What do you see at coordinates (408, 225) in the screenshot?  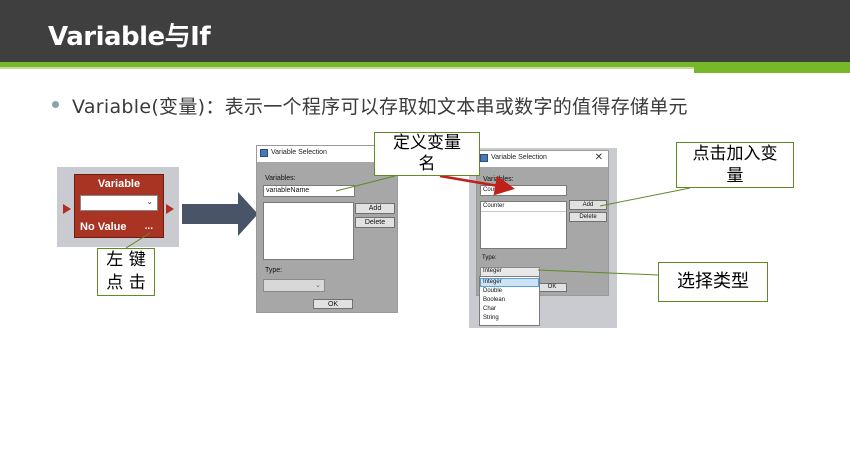 I see `annotation-connectors` at bounding box center [408, 225].